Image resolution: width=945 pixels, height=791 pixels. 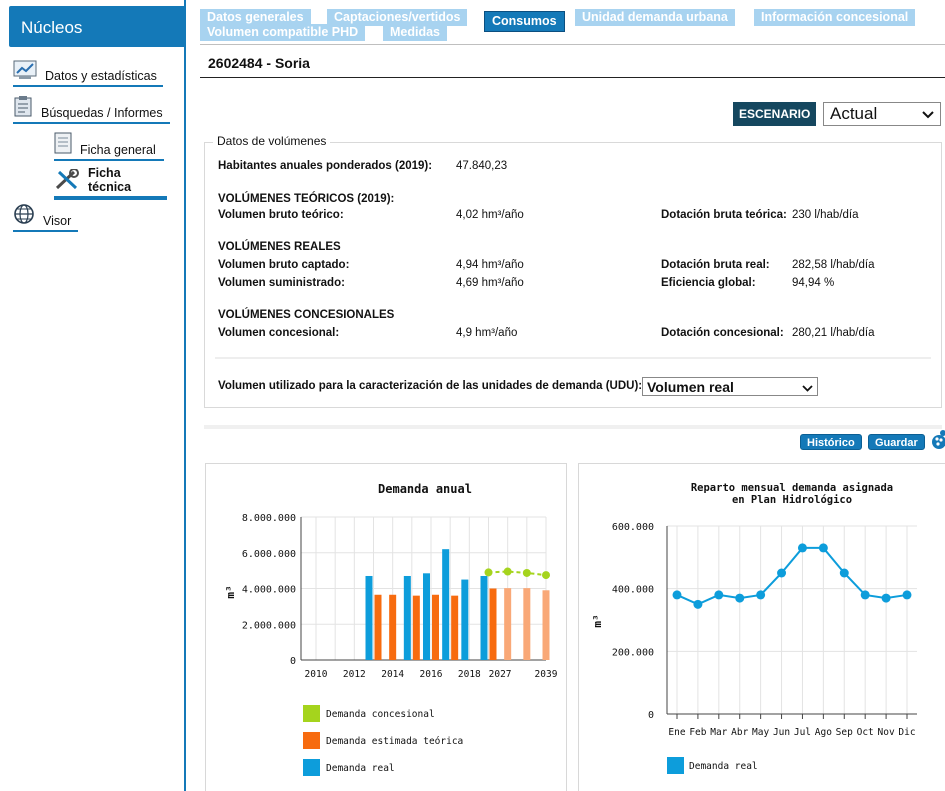 I want to click on x-tick-label: Abr, so click(x=739, y=732).